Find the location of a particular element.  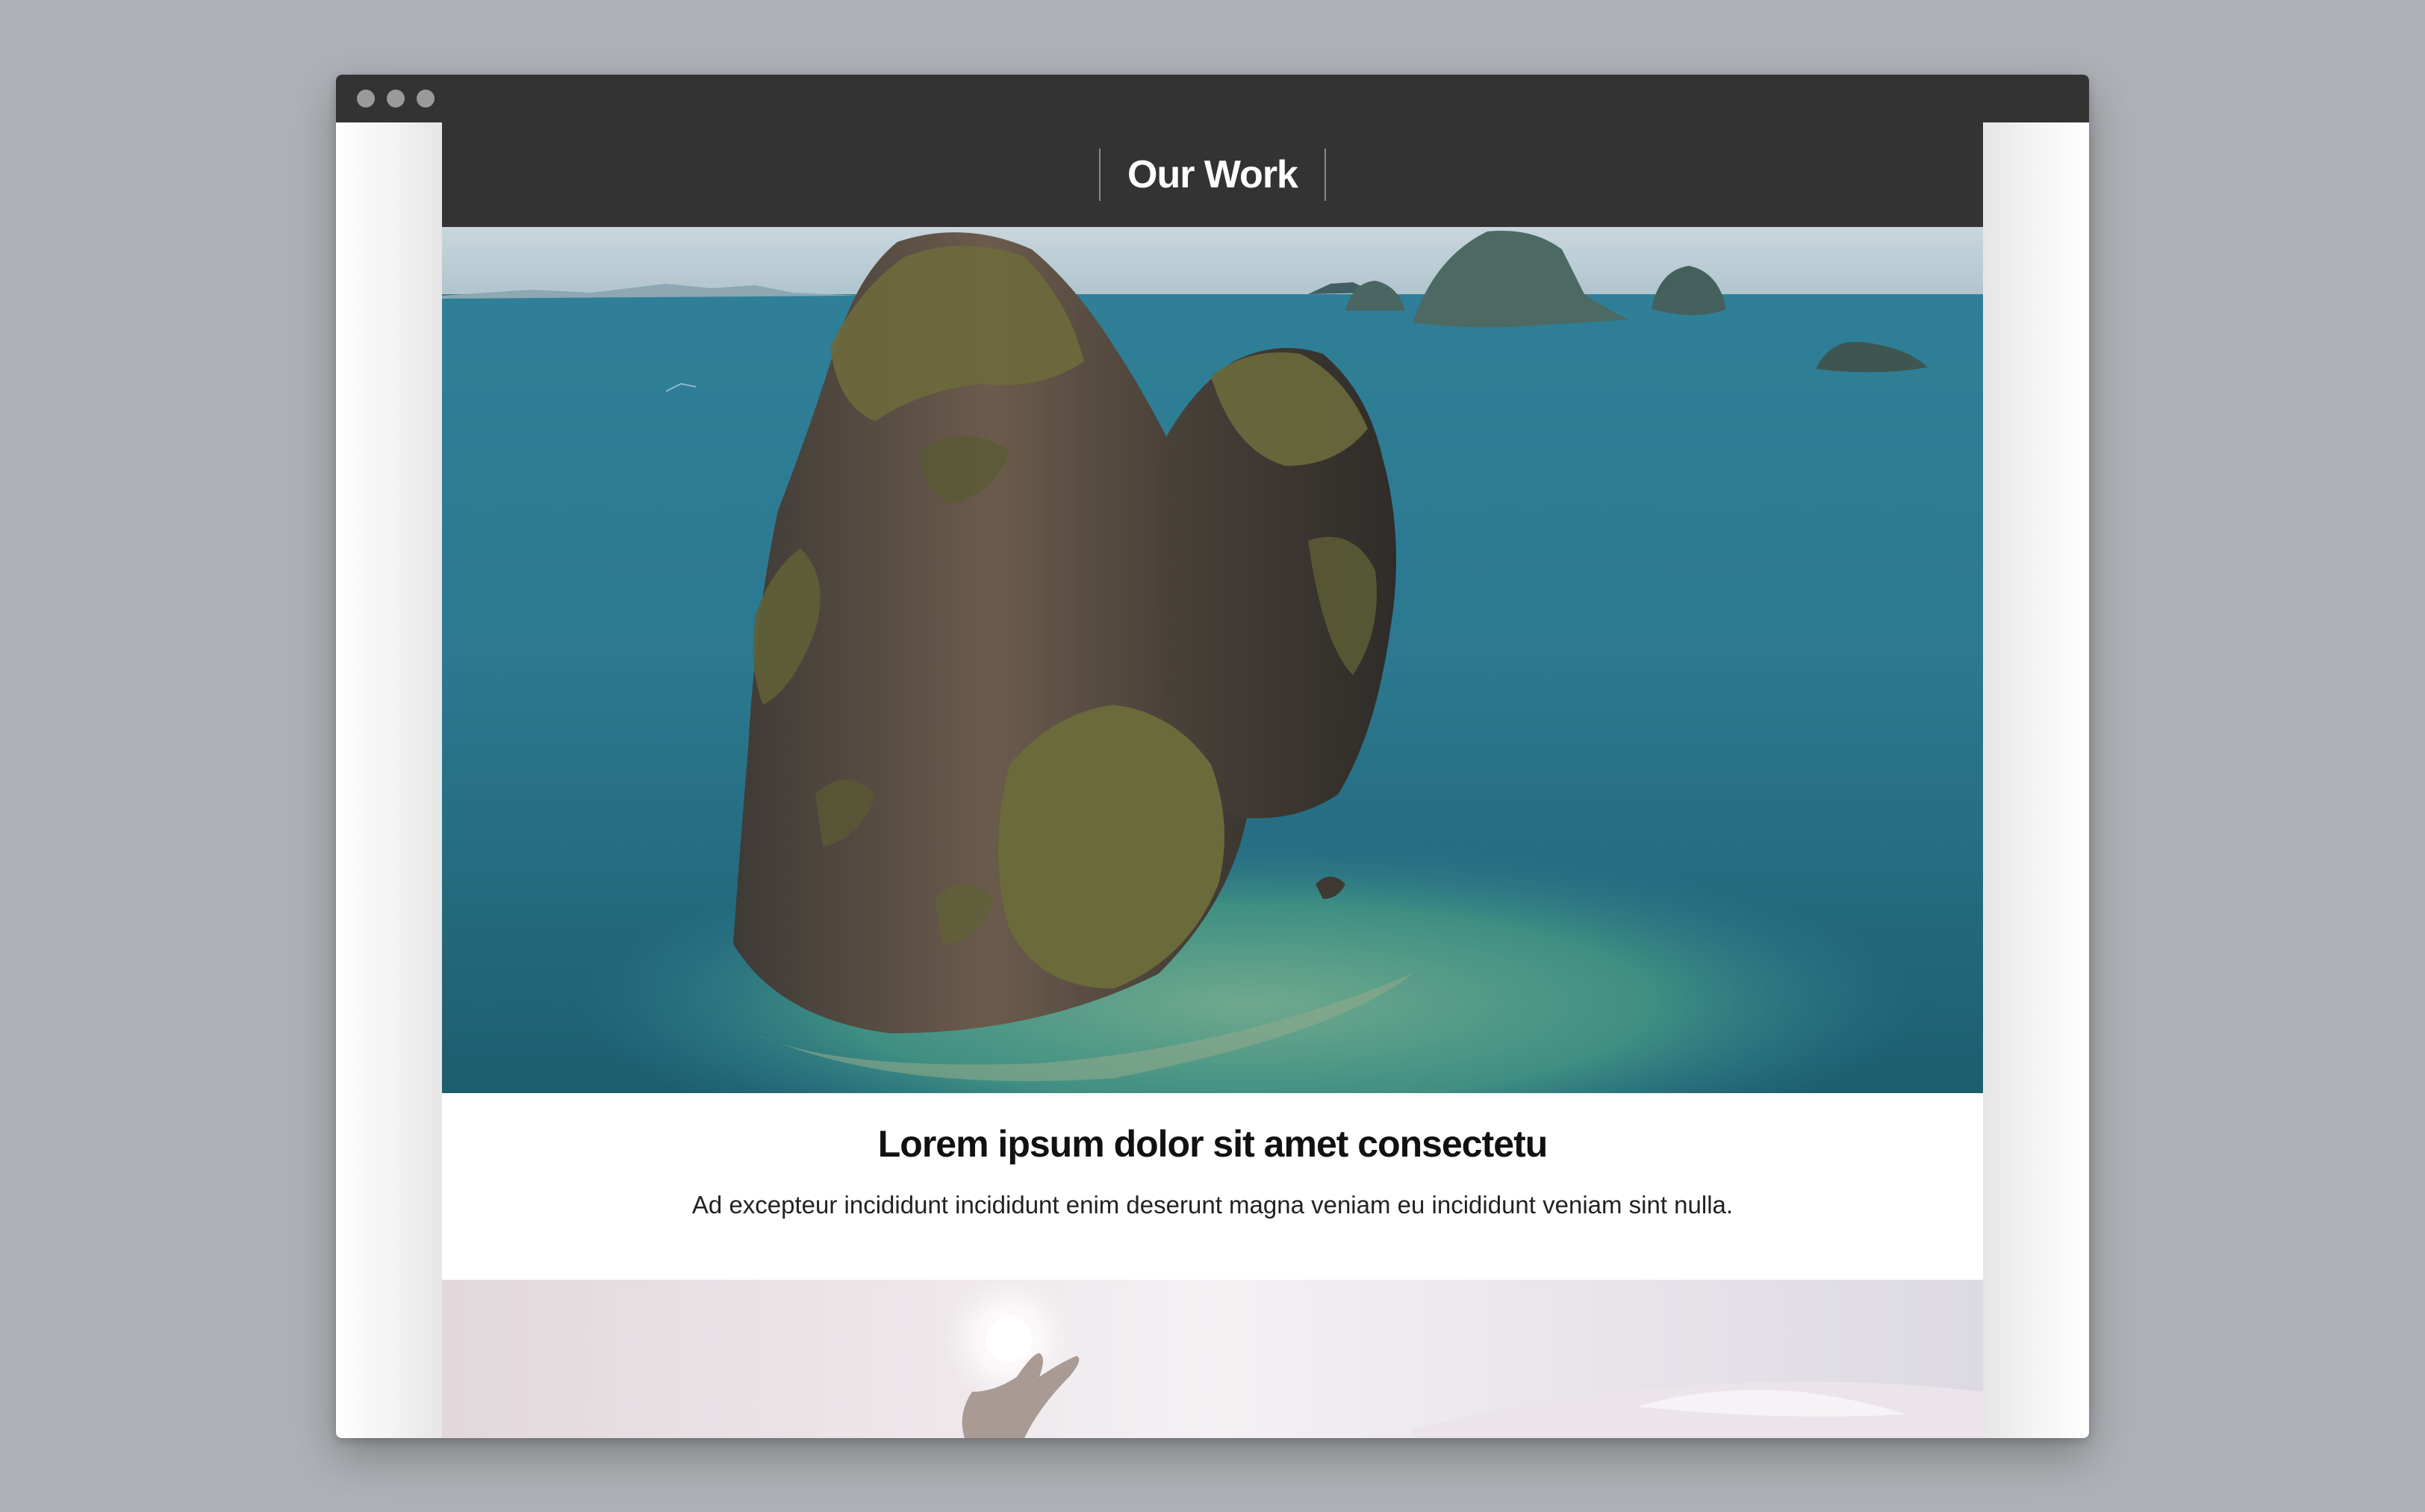

minimize-window-dot is located at coordinates (396, 99).